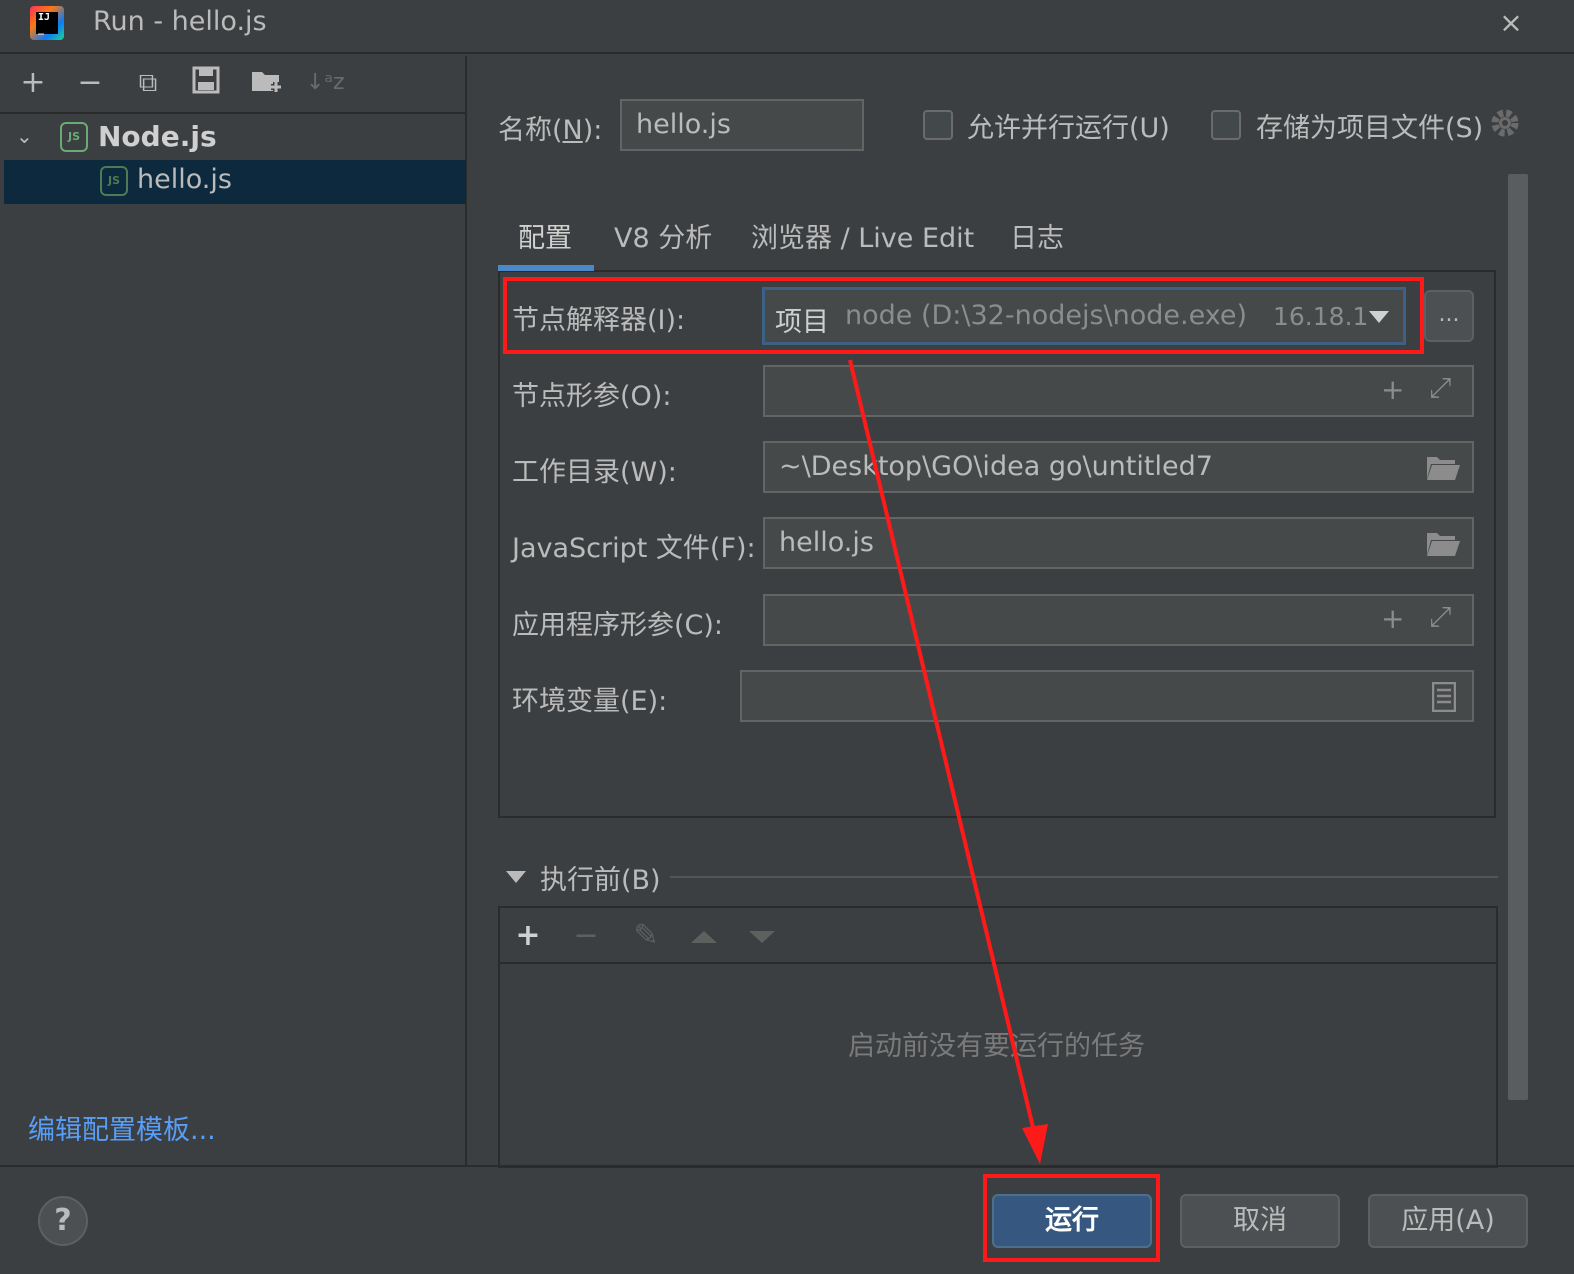  I want to click on tree-group-label: Node.js, so click(157, 136).